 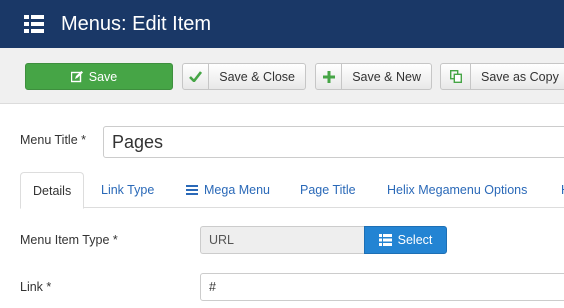 I want to click on tab-link-type: Link Type, so click(x=127, y=190).